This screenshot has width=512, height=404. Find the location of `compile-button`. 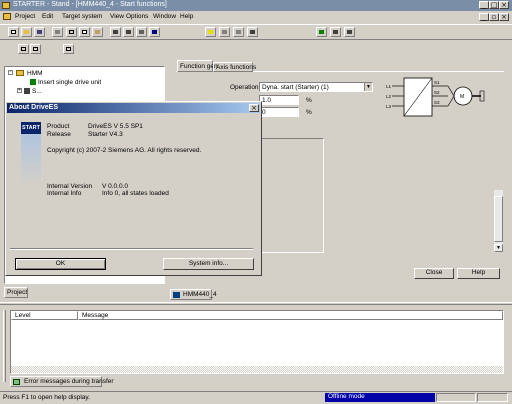

compile-button is located at coordinates (141, 32).